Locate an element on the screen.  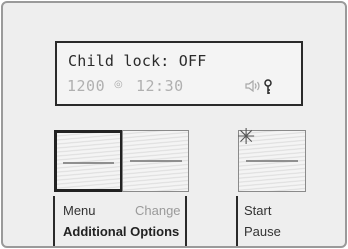
spin-icon: ◎ is located at coordinates (118, 84).